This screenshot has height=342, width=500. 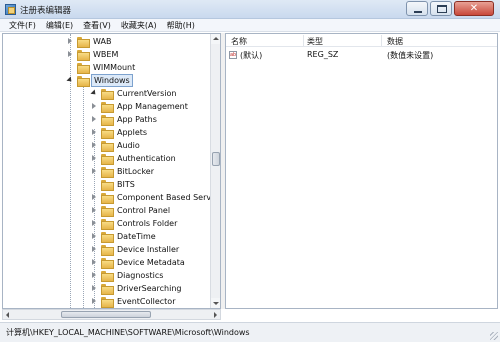 I want to click on no-expander, so click(x=94, y=184).